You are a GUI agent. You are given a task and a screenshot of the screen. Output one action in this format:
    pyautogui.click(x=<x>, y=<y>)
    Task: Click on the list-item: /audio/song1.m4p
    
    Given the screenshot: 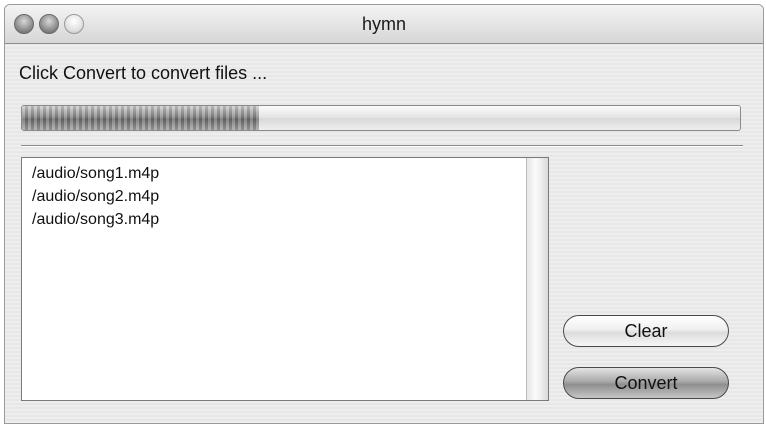 What is the action you would take?
    pyautogui.click(x=277, y=173)
    